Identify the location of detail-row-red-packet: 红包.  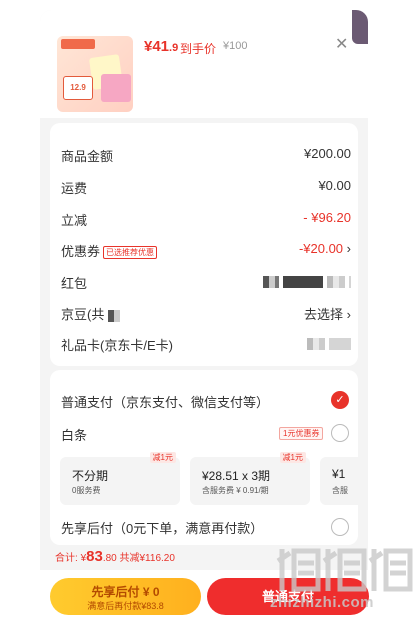
(206, 283).